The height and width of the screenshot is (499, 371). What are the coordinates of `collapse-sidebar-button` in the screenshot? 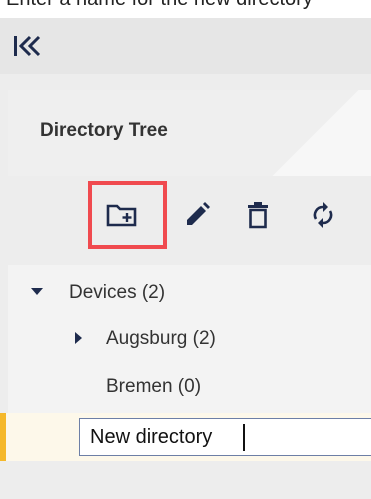 It's located at (27, 46).